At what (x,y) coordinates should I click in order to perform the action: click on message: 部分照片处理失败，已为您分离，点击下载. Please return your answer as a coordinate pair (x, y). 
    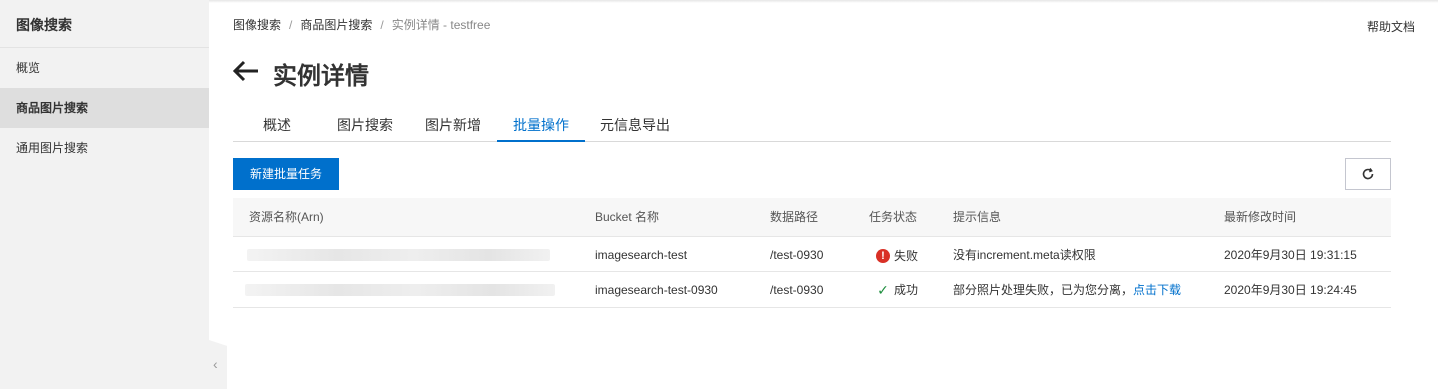
    Looking at the image, I should click on (1067, 290).